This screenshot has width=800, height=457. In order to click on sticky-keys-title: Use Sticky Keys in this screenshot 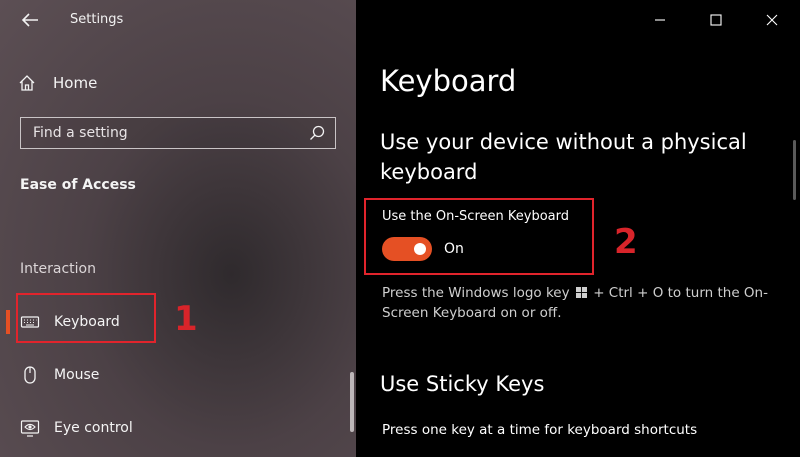, I will do `click(462, 384)`.